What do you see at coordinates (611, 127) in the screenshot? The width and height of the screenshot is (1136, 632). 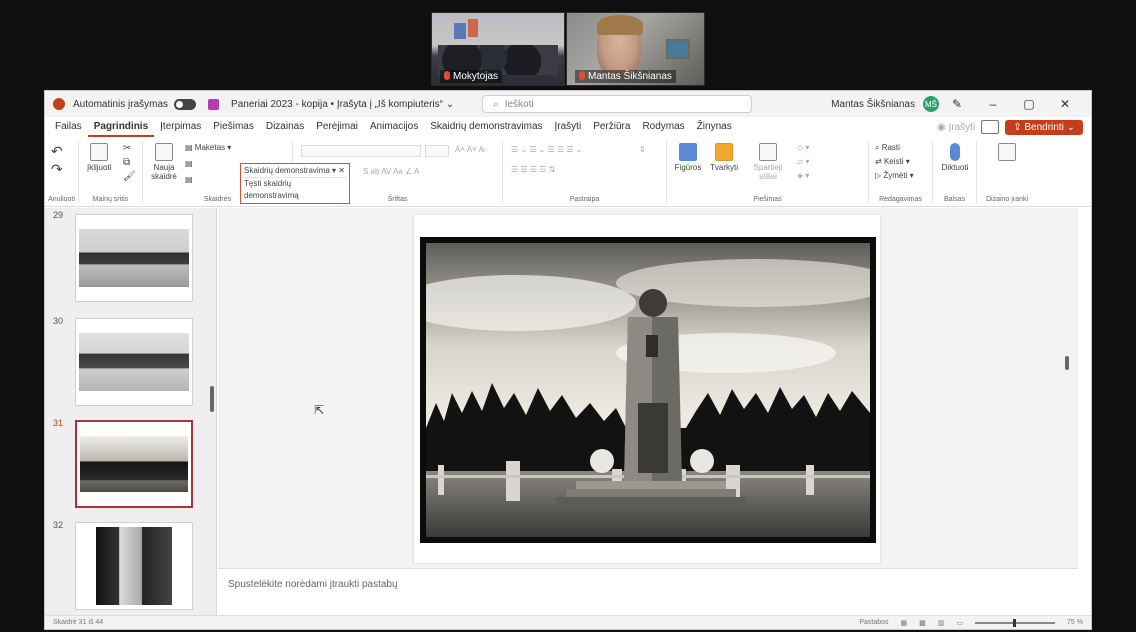 I see `tab-perziura: Peržiūra` at bounding box center [611, 127].